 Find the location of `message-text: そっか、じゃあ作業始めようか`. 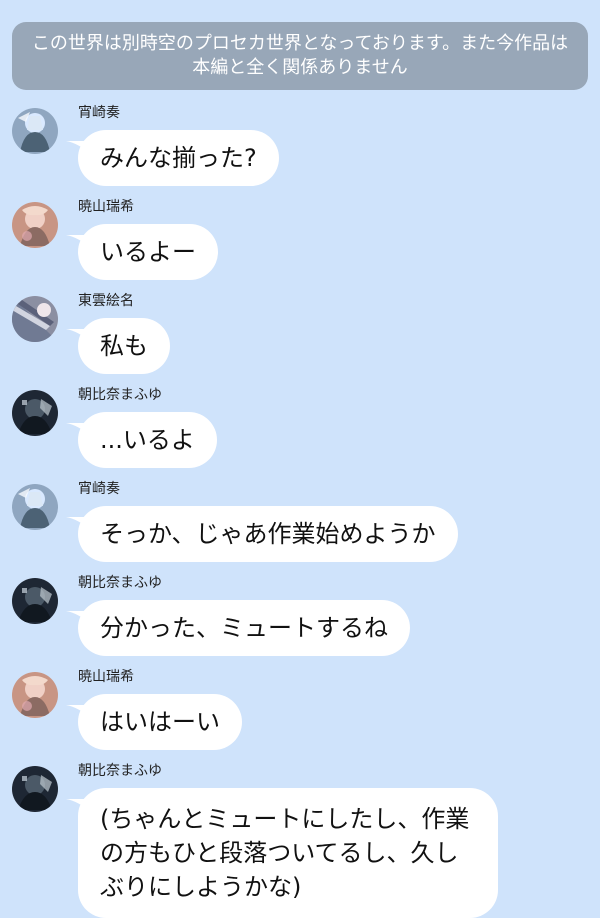

message-text: そっか、じゃあ作業始めようか is located at coordinates (268, 534).